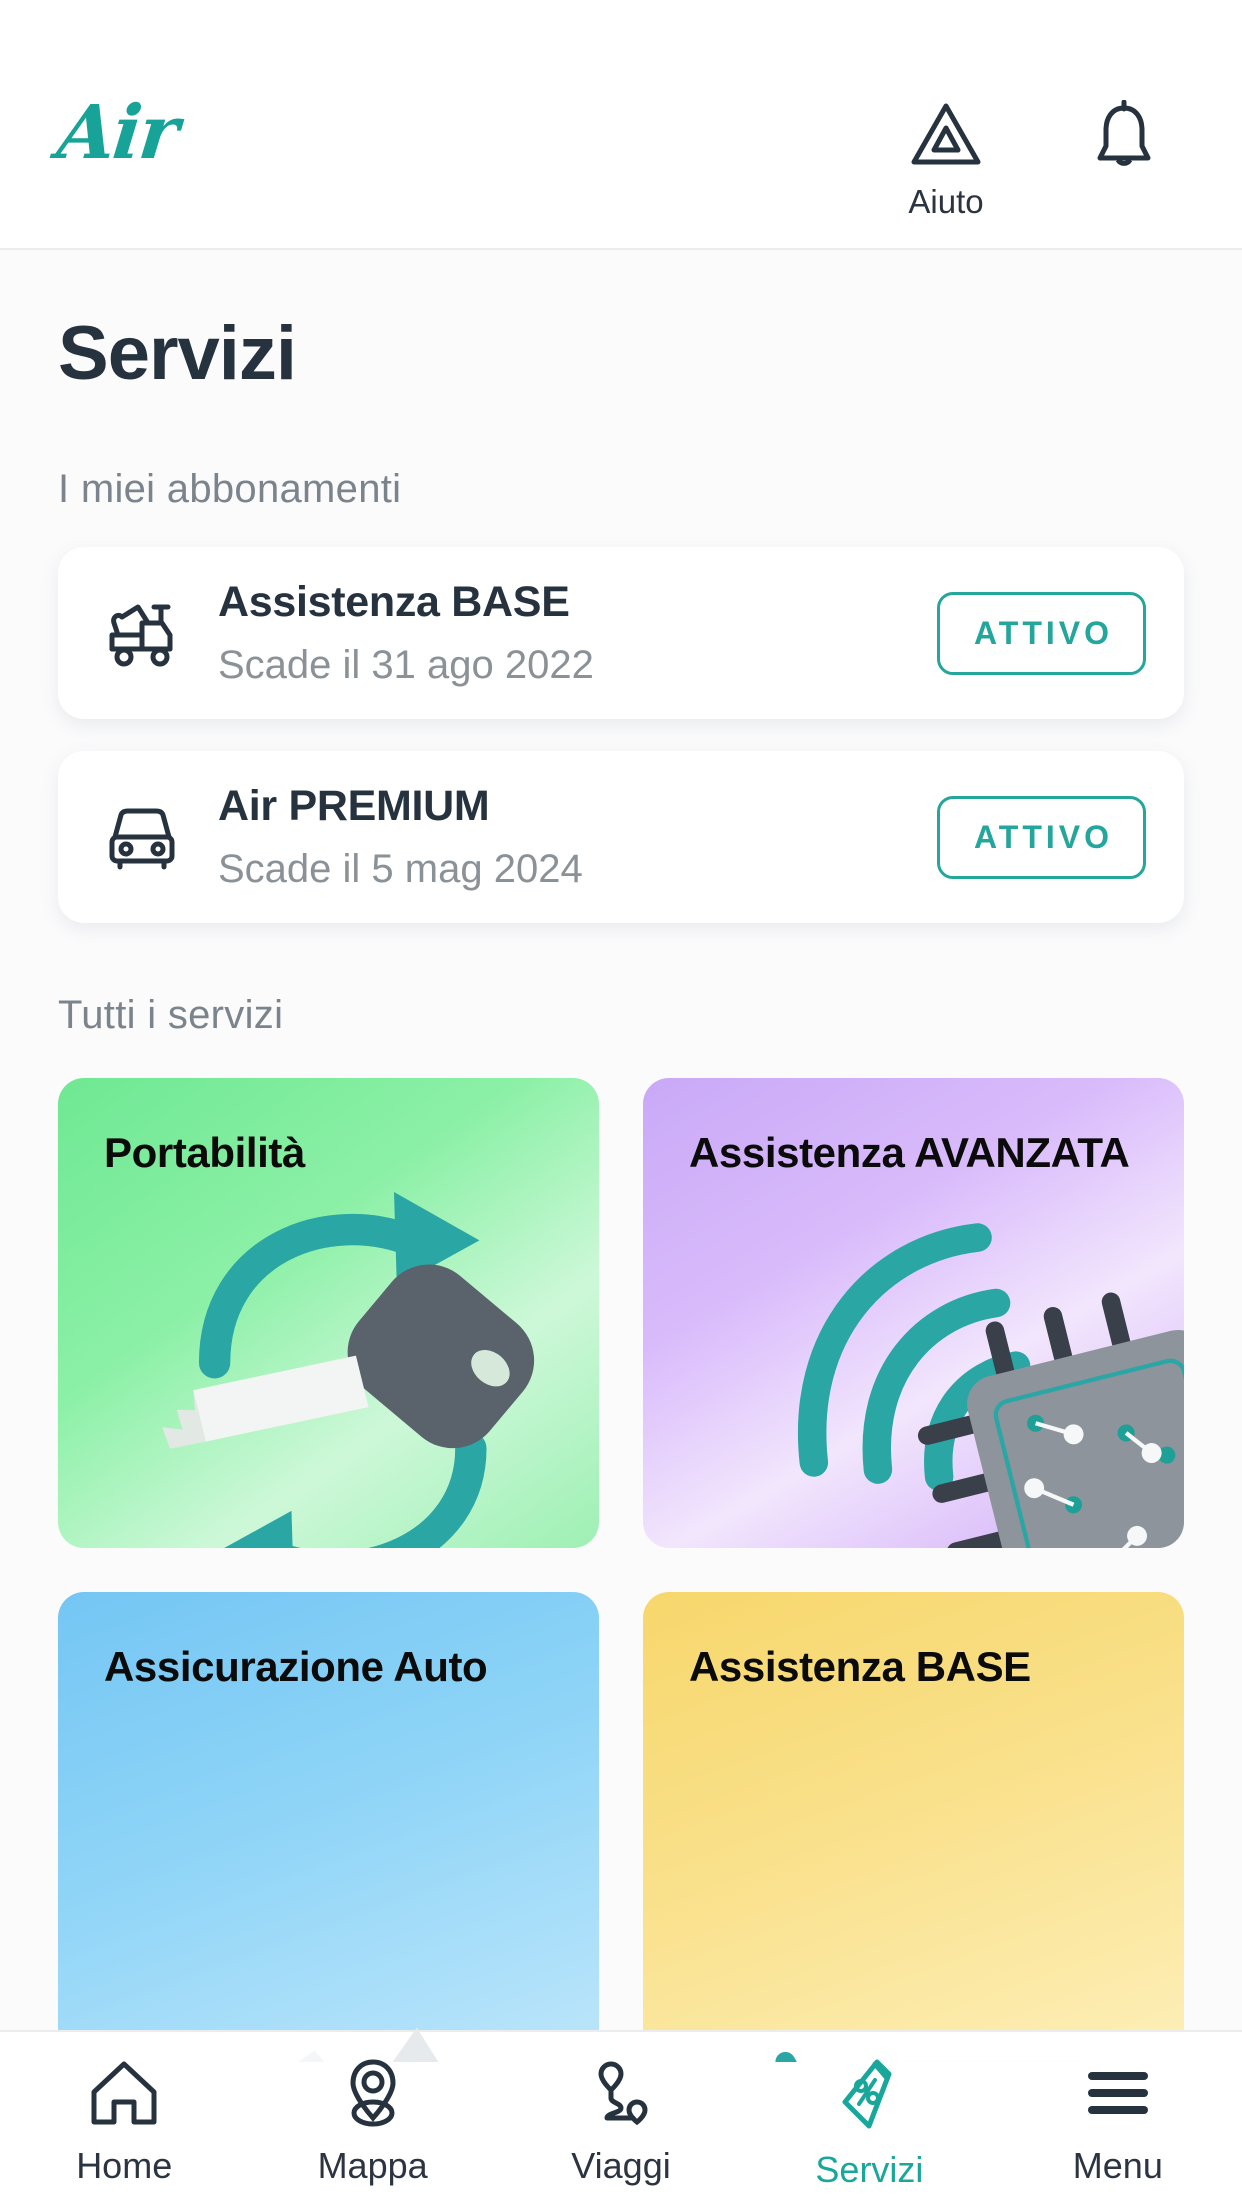 The width and height of the screenshot is (1242, 2208). I want to click on notifications-button, so click(1124, 141).